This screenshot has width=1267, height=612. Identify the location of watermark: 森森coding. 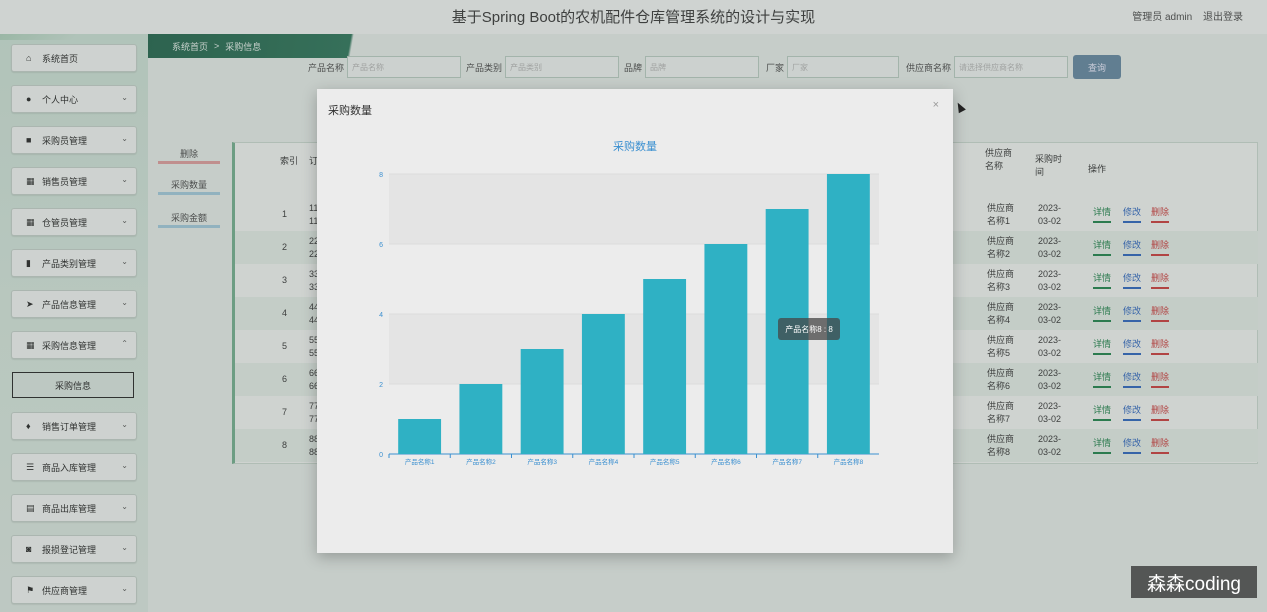
(1194, 582).